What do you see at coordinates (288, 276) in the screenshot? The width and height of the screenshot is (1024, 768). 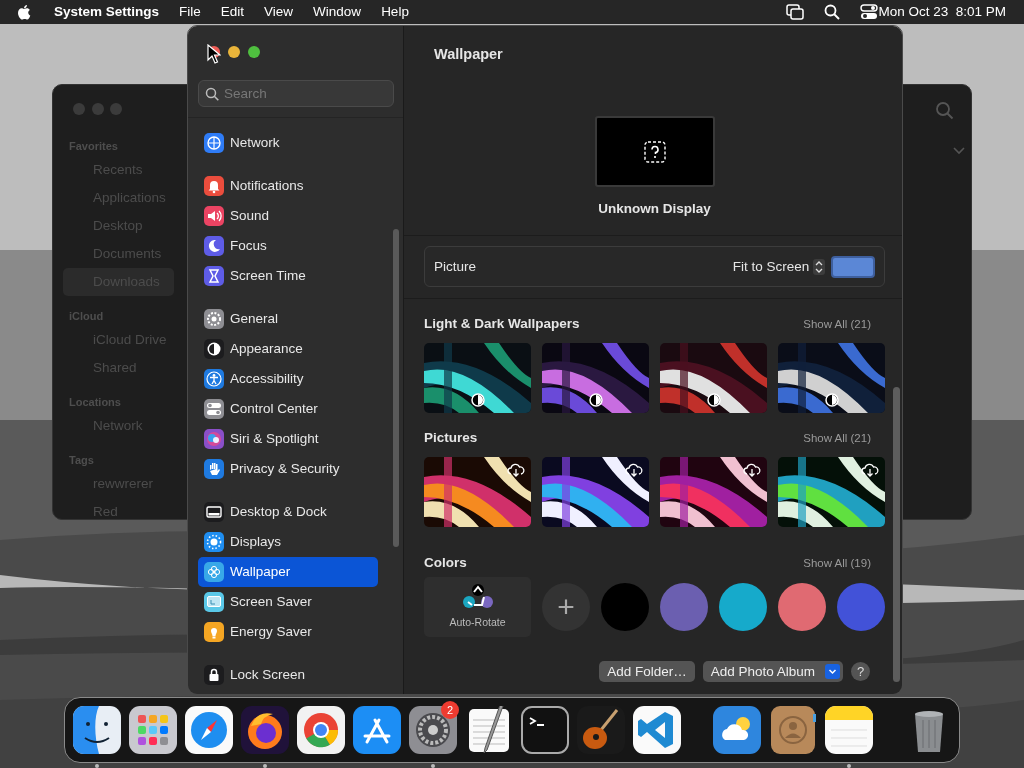 I see `sidebar-item: Screen Time` at bounding box center [288, 276].